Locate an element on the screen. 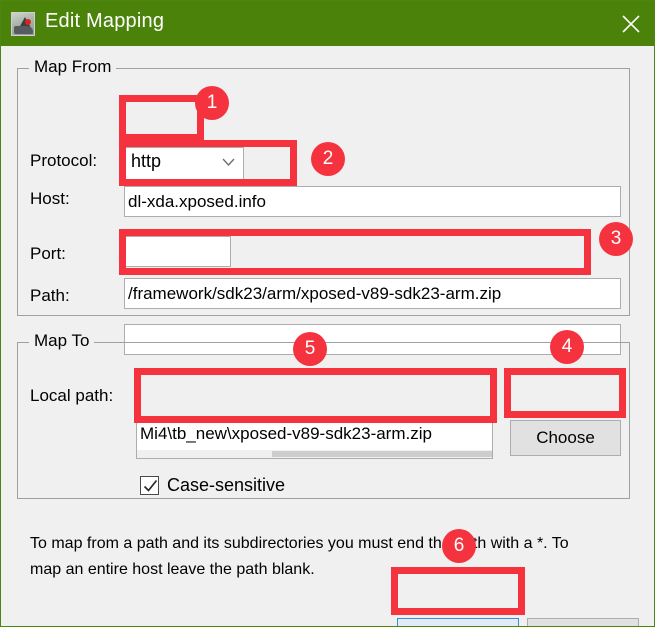 Image resolution: width=655 pixels, height=627 pixels. checkbox-box is located at coordinates (149, 485).